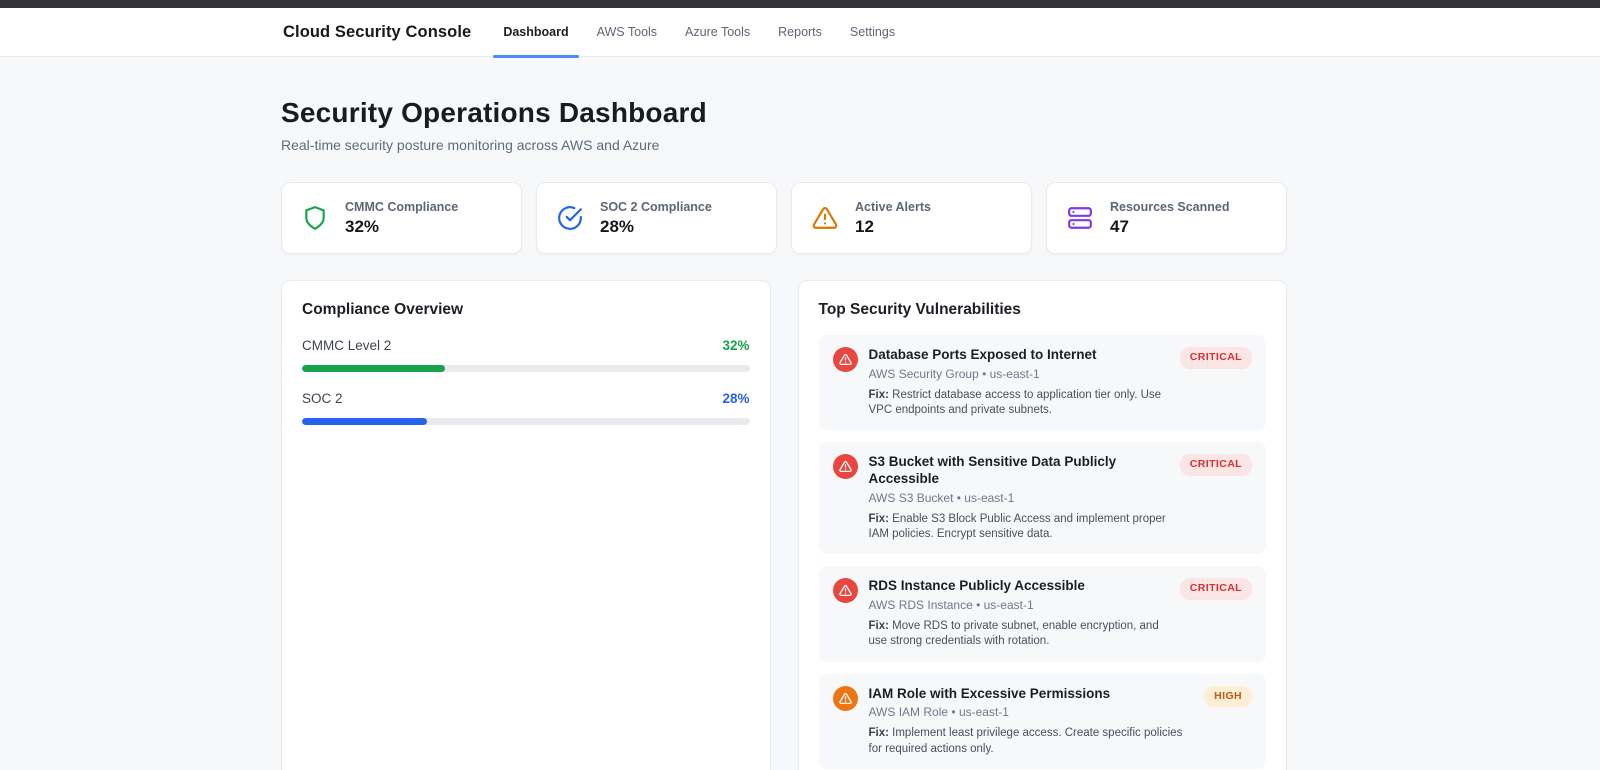 The image size is (1600, 770). I want to click on stat-card-active-alerts: Active Alerts 12, so click(911, 218).